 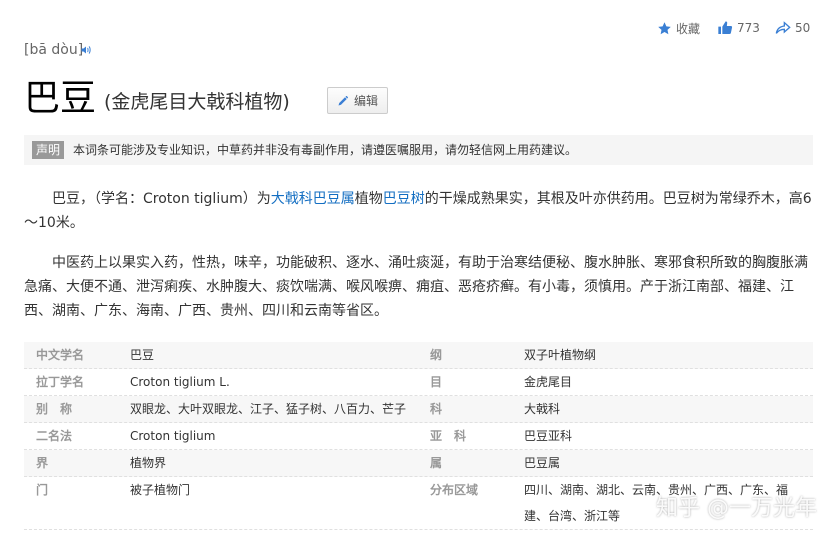 I want to click on edit-button: 编辑, so click(x=357, y=100).